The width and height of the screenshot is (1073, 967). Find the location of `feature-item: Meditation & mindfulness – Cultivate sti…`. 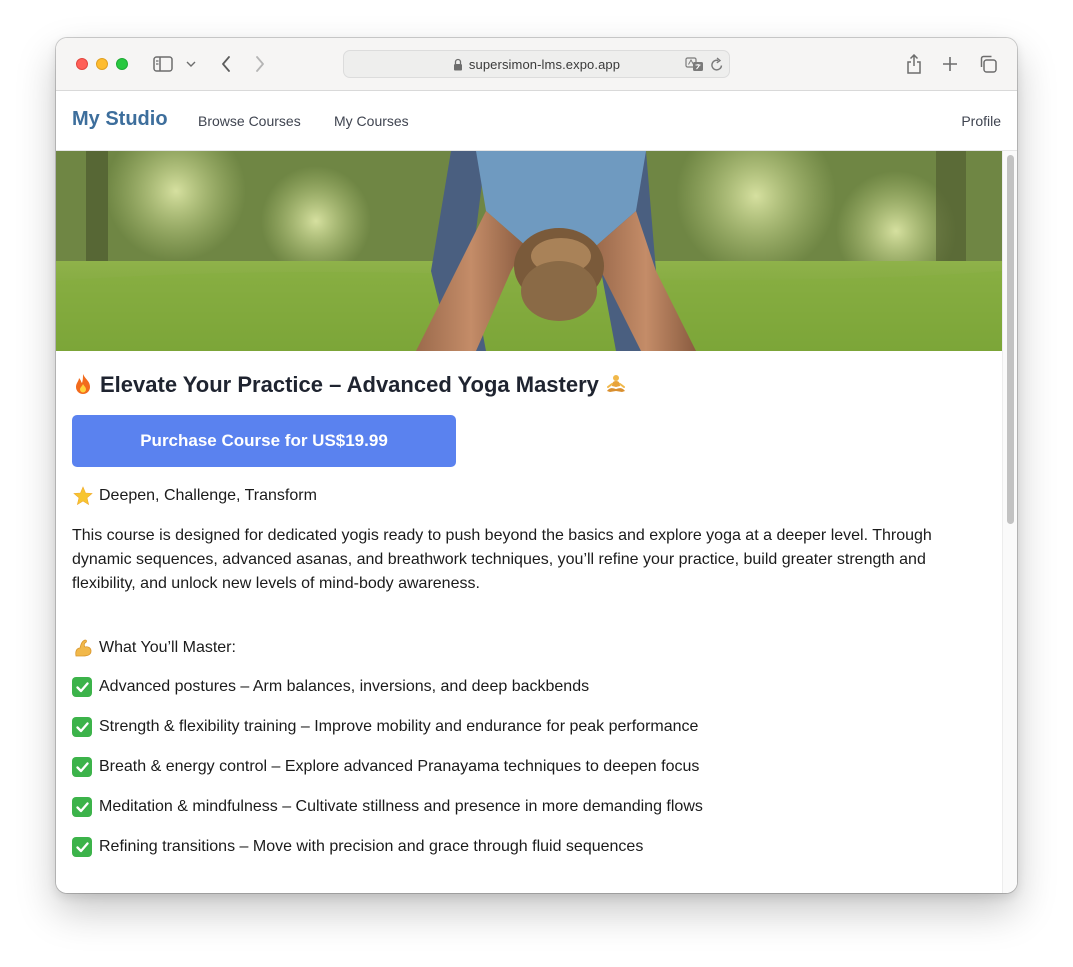

feature-item: Meditation & mindfulness – Cultivate sti… is located at coordinates (387, 807).